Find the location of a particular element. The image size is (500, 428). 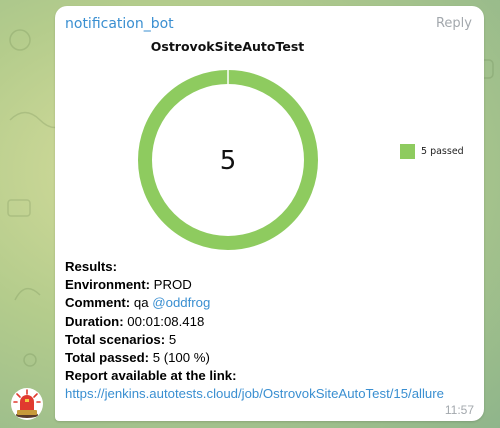

duration-line: Duration: 00:01:08.418 is located at coordinates (135, 321).